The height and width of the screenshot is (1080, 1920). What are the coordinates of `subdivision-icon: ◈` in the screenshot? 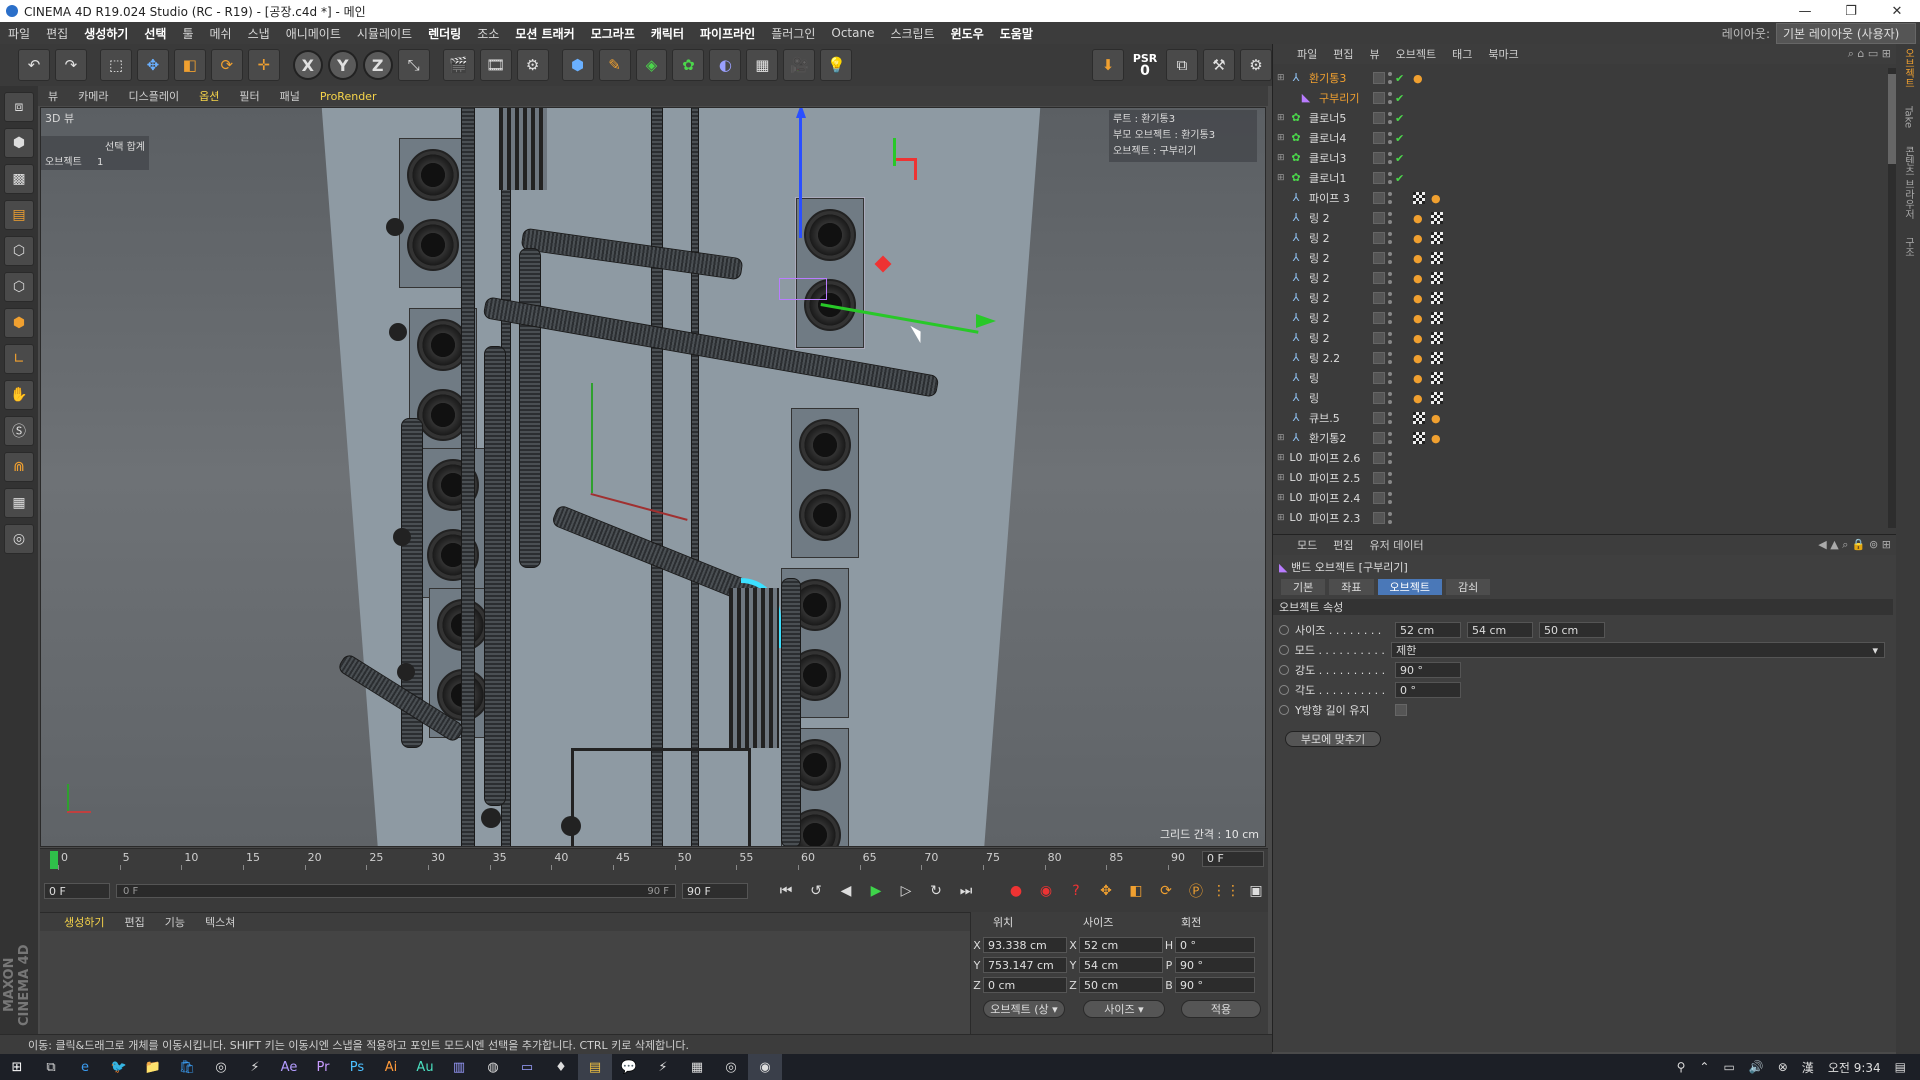 It's located at (651, 65).